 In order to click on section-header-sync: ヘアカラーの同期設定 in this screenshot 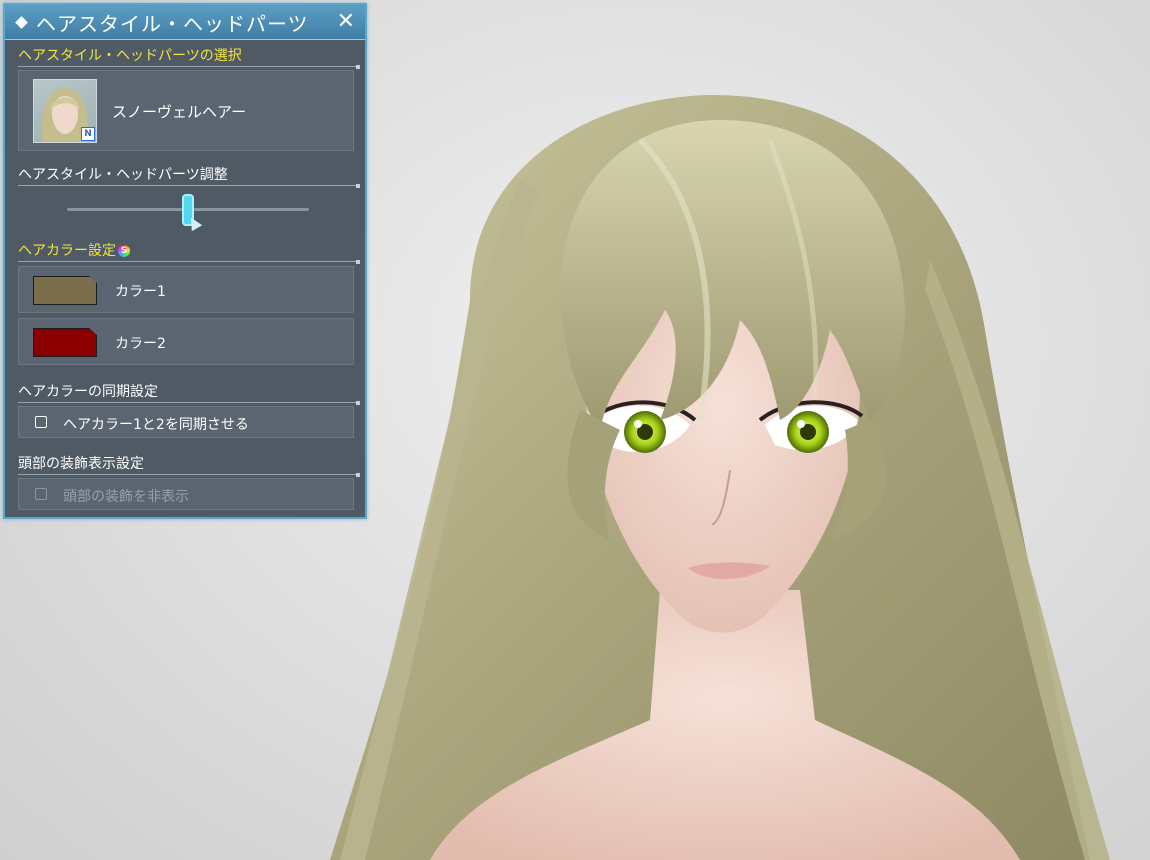, I will do `click(189, 393)`.